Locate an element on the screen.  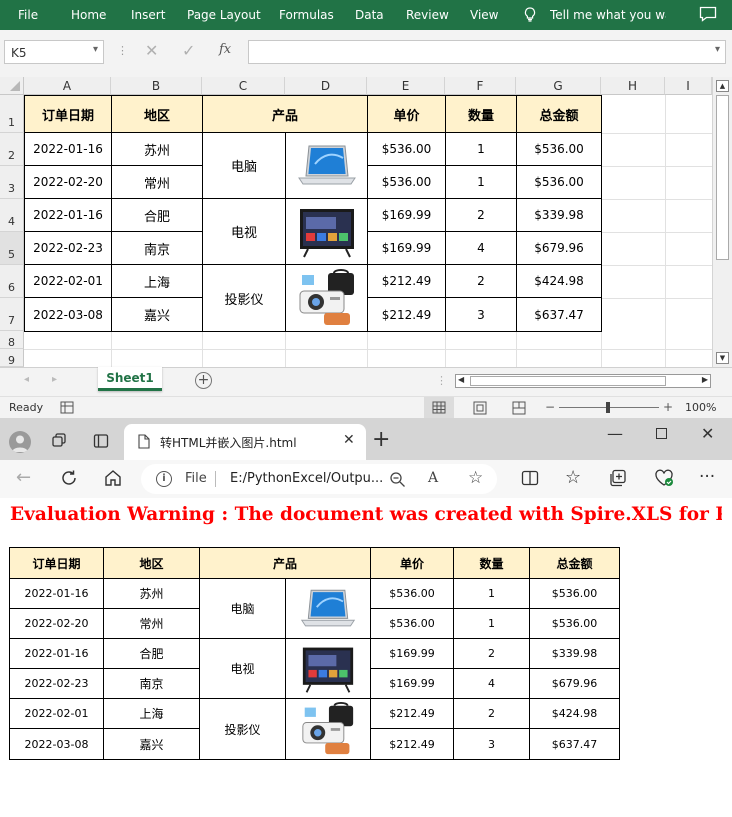
column-header-c: C is located at coordinates (243, 86).